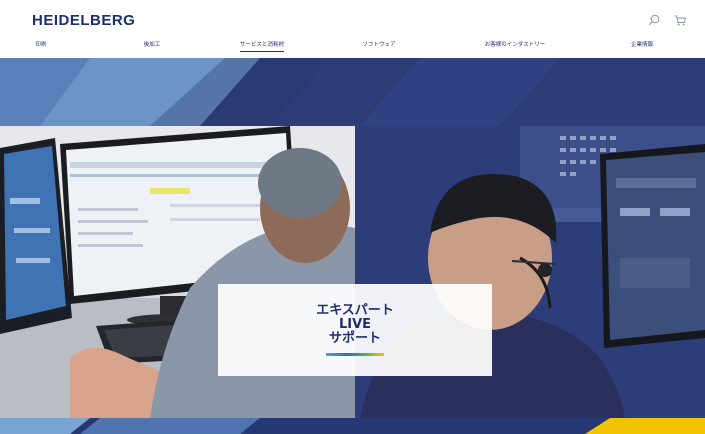 Image resolution: width=705 pixels, height=434 pixels. Describe the element at coordinates (515, 45) in the screenshot. I see `nav-item-industries: お客様のインダストリー` at that location.